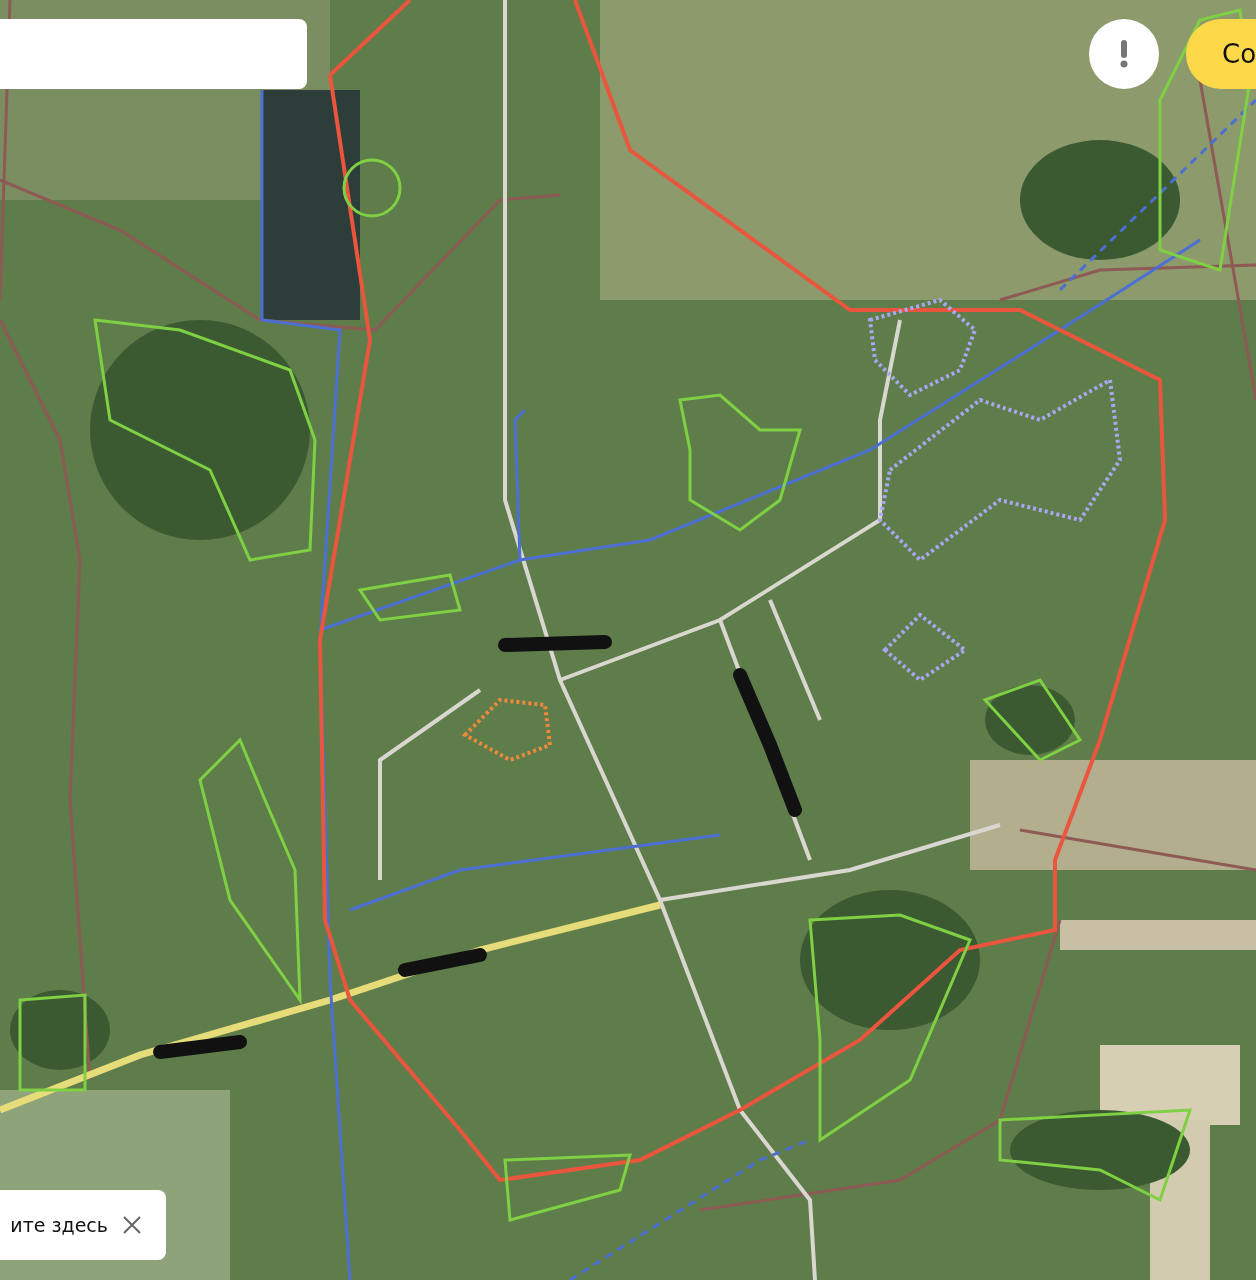 This screenshot has width=1256, height=1280. What do you see at coordinates (132, 1225) in the screenshot?
I see `close-icon` at bounding box center [132, 1225].